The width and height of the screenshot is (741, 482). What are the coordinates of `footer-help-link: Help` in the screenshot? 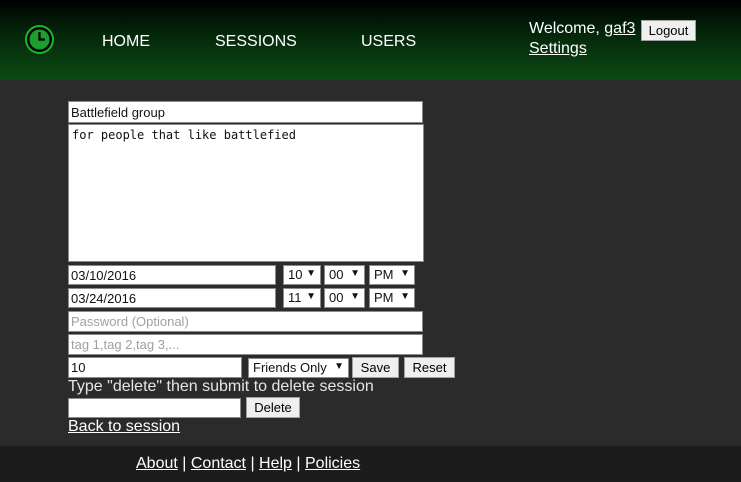 It's located at (275, 463).